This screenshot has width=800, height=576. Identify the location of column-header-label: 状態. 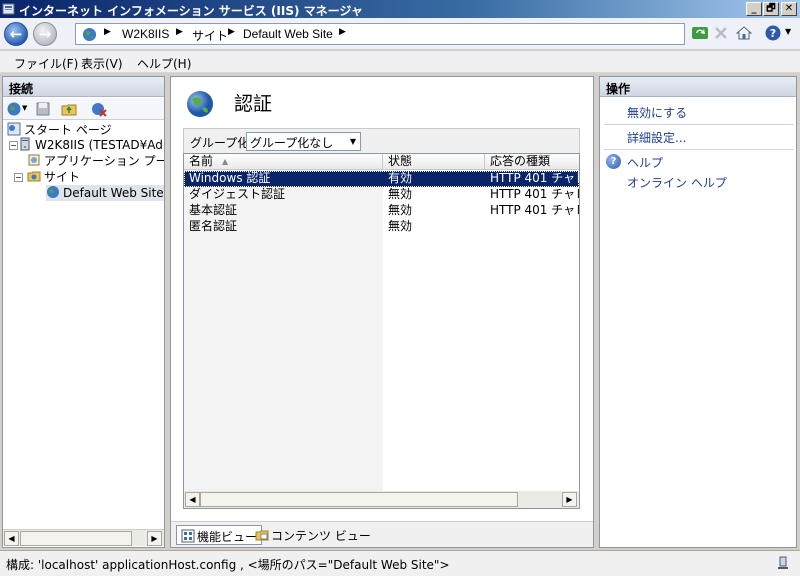
(400, 161).